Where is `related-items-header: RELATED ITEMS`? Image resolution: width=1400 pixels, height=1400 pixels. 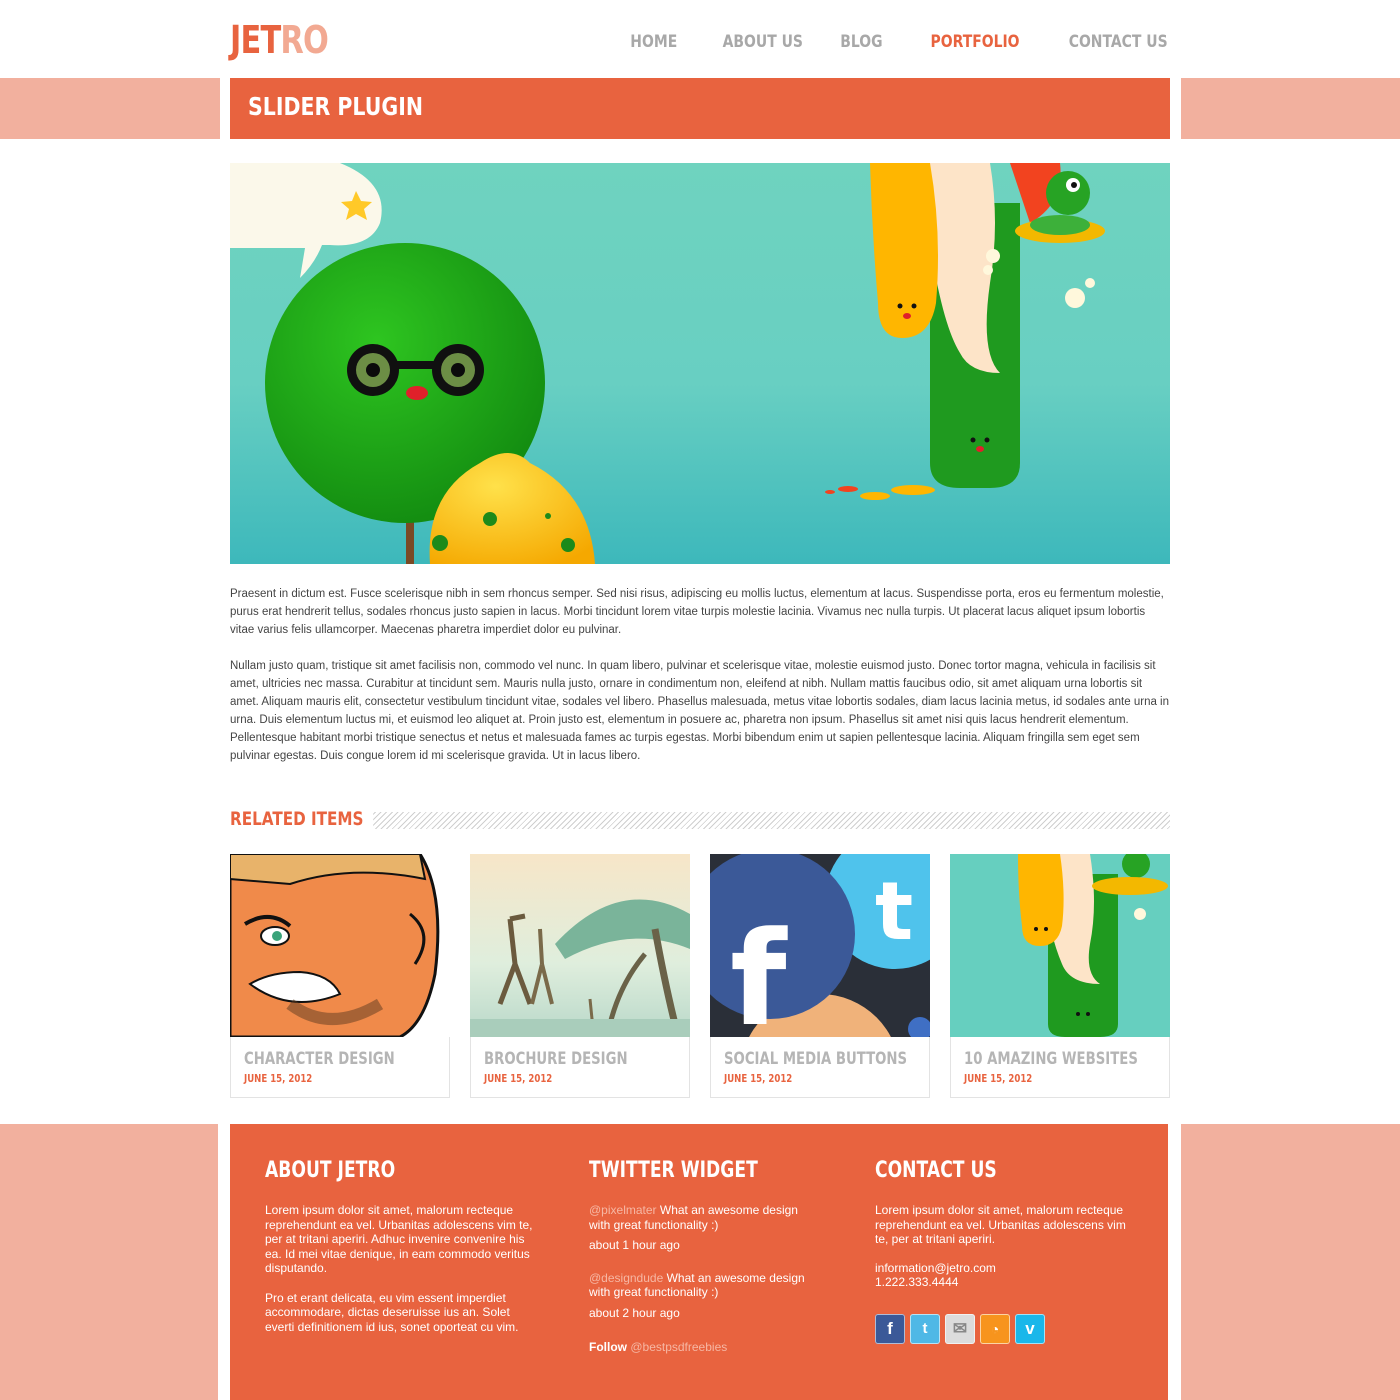
related-items-header: RELATED ITEMS is located at coordinates (700, 820).